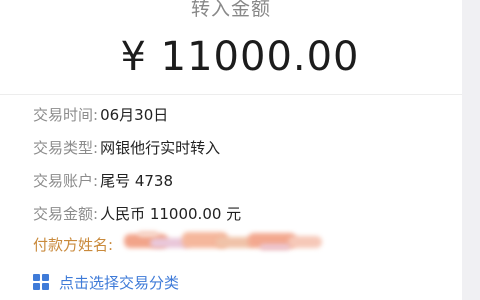  What do you see at coordinates (171, 214) in the screenshot?
I see `detail-value: 人民币 11000.00 元` at bounding box center [171, 214].